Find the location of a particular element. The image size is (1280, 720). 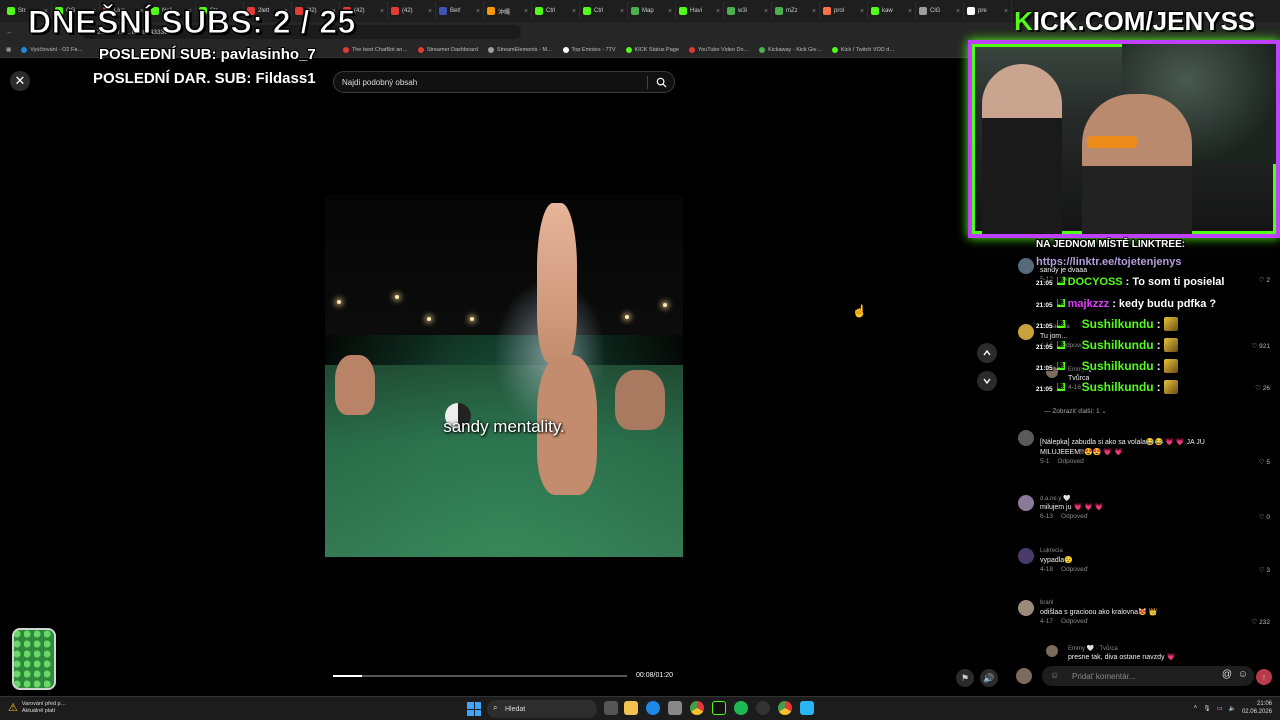

next-video-button is located at coordinates (987, 381).